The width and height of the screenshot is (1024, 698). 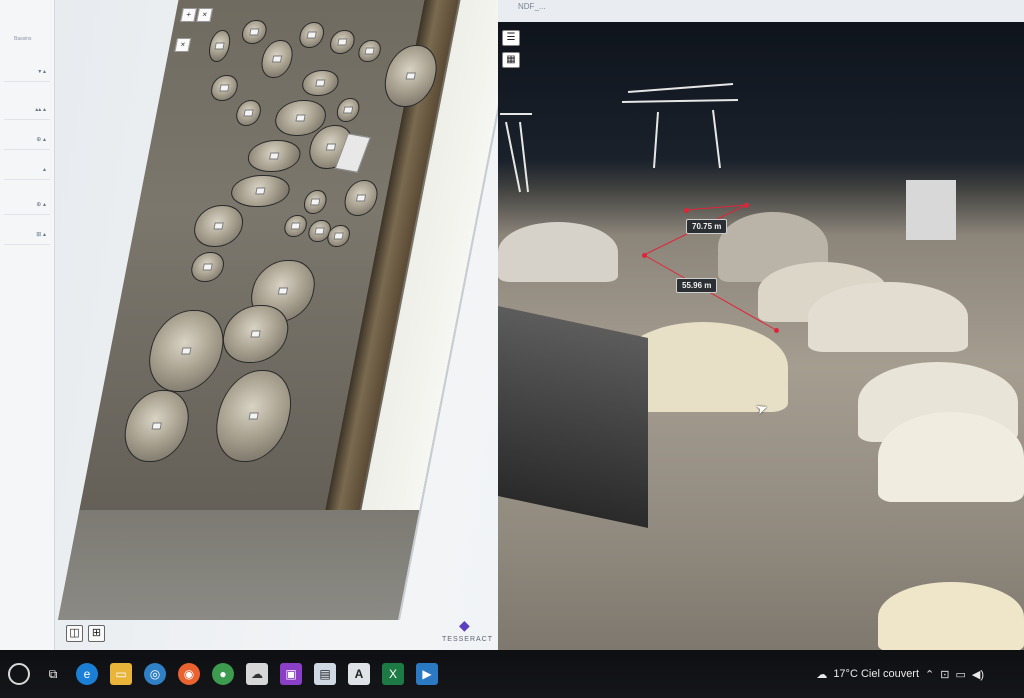 What do you see at coordinates (19, 674) in the screenshot?
I see `search-button` at bounding box center [19, 674].